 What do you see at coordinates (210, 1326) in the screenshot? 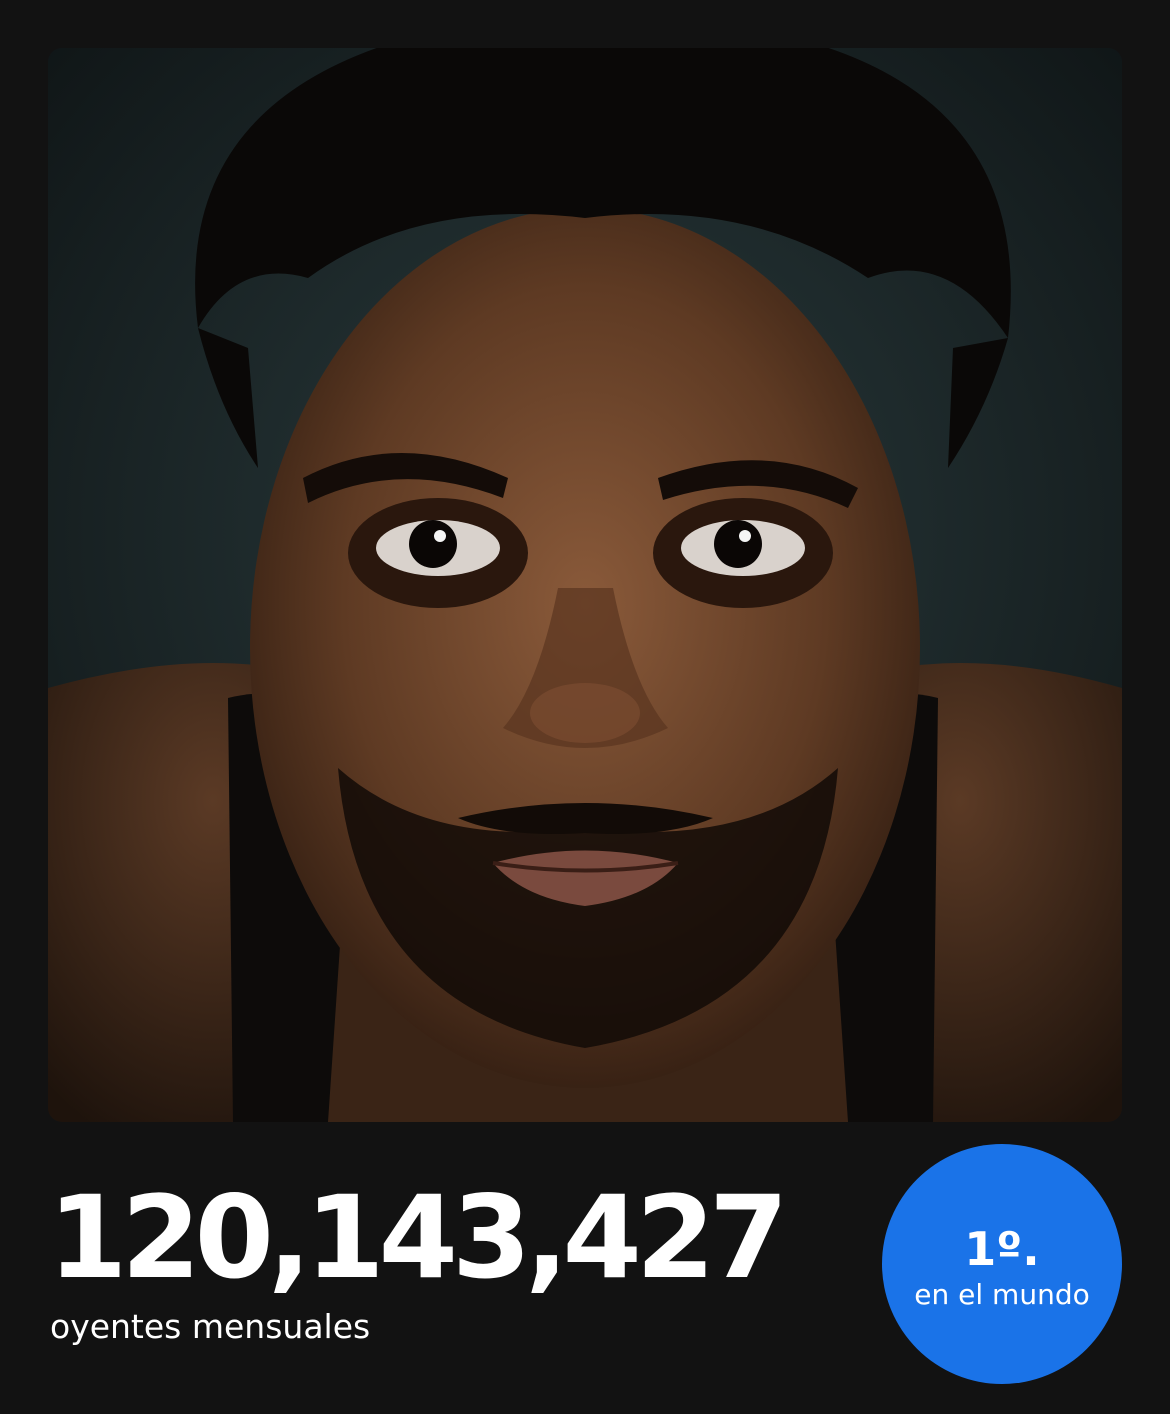
I see `monthly-listeners-label: oyentes mensuales` at bounding box center [210, 1326].